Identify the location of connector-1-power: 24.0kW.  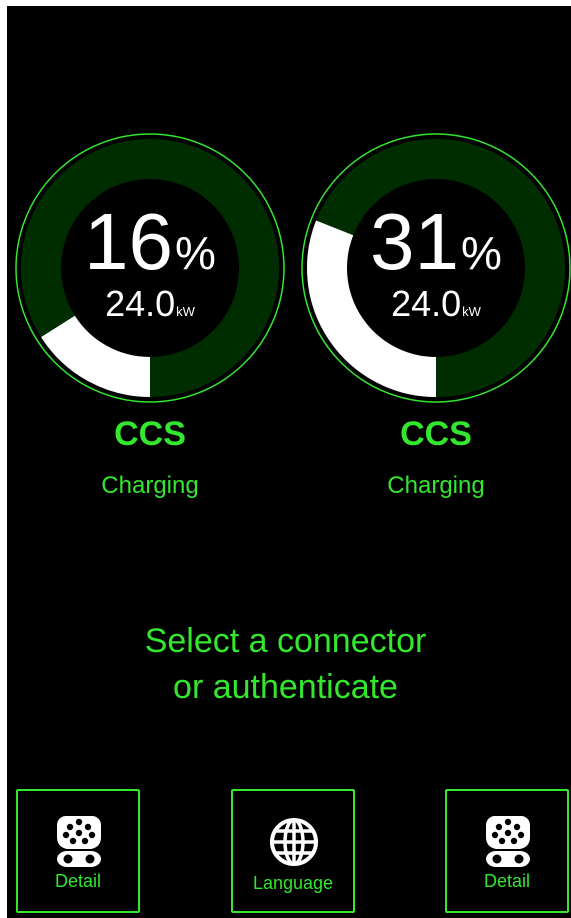
(150, 304).